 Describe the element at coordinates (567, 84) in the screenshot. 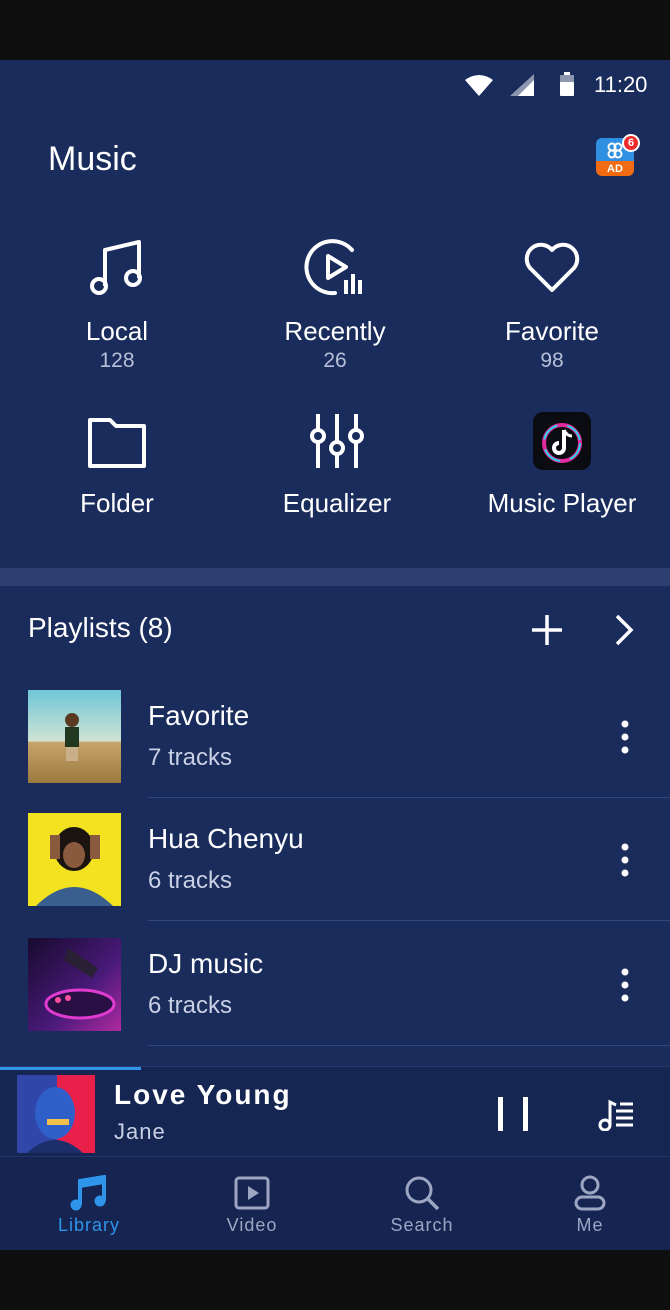

I see `battery-icon` at that location.